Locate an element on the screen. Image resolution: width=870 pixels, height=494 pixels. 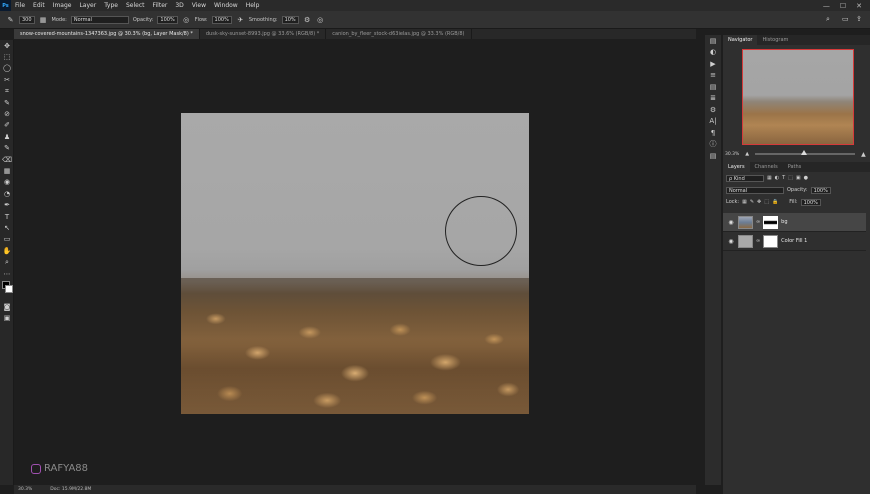
brush-settings-icon: ▦ is located at coordinates (43, 19).